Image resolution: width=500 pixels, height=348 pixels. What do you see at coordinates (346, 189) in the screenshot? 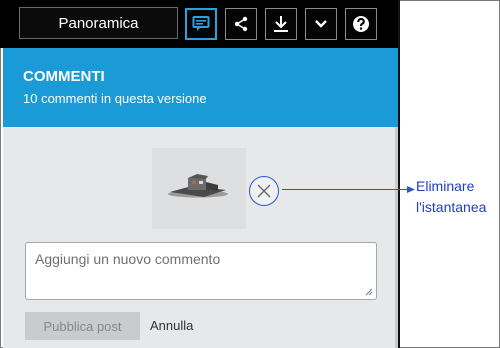
I see `callout-line` at bounding box center [346, 189].